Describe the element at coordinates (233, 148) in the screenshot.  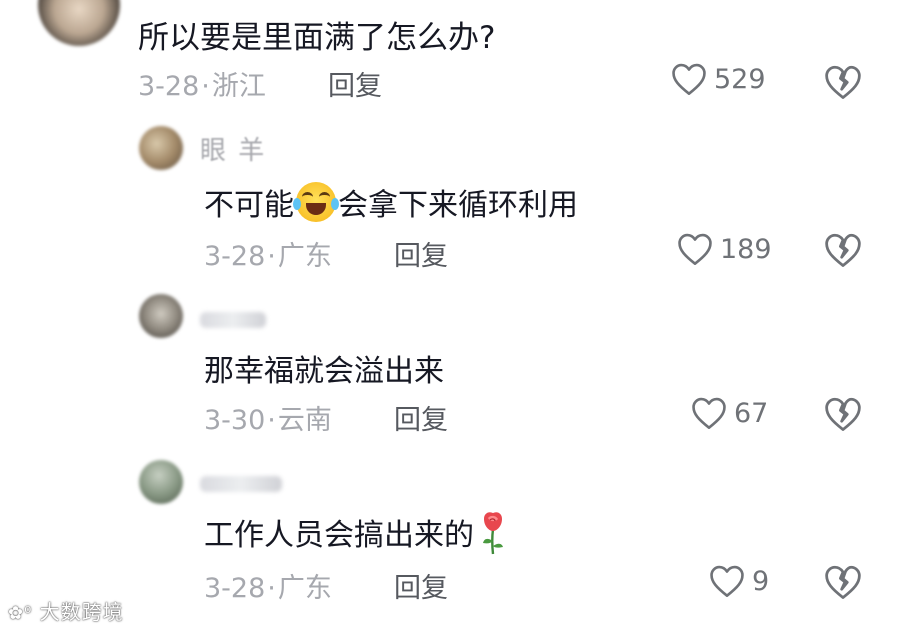
I see `reply-username: 眼 羊` at that location.